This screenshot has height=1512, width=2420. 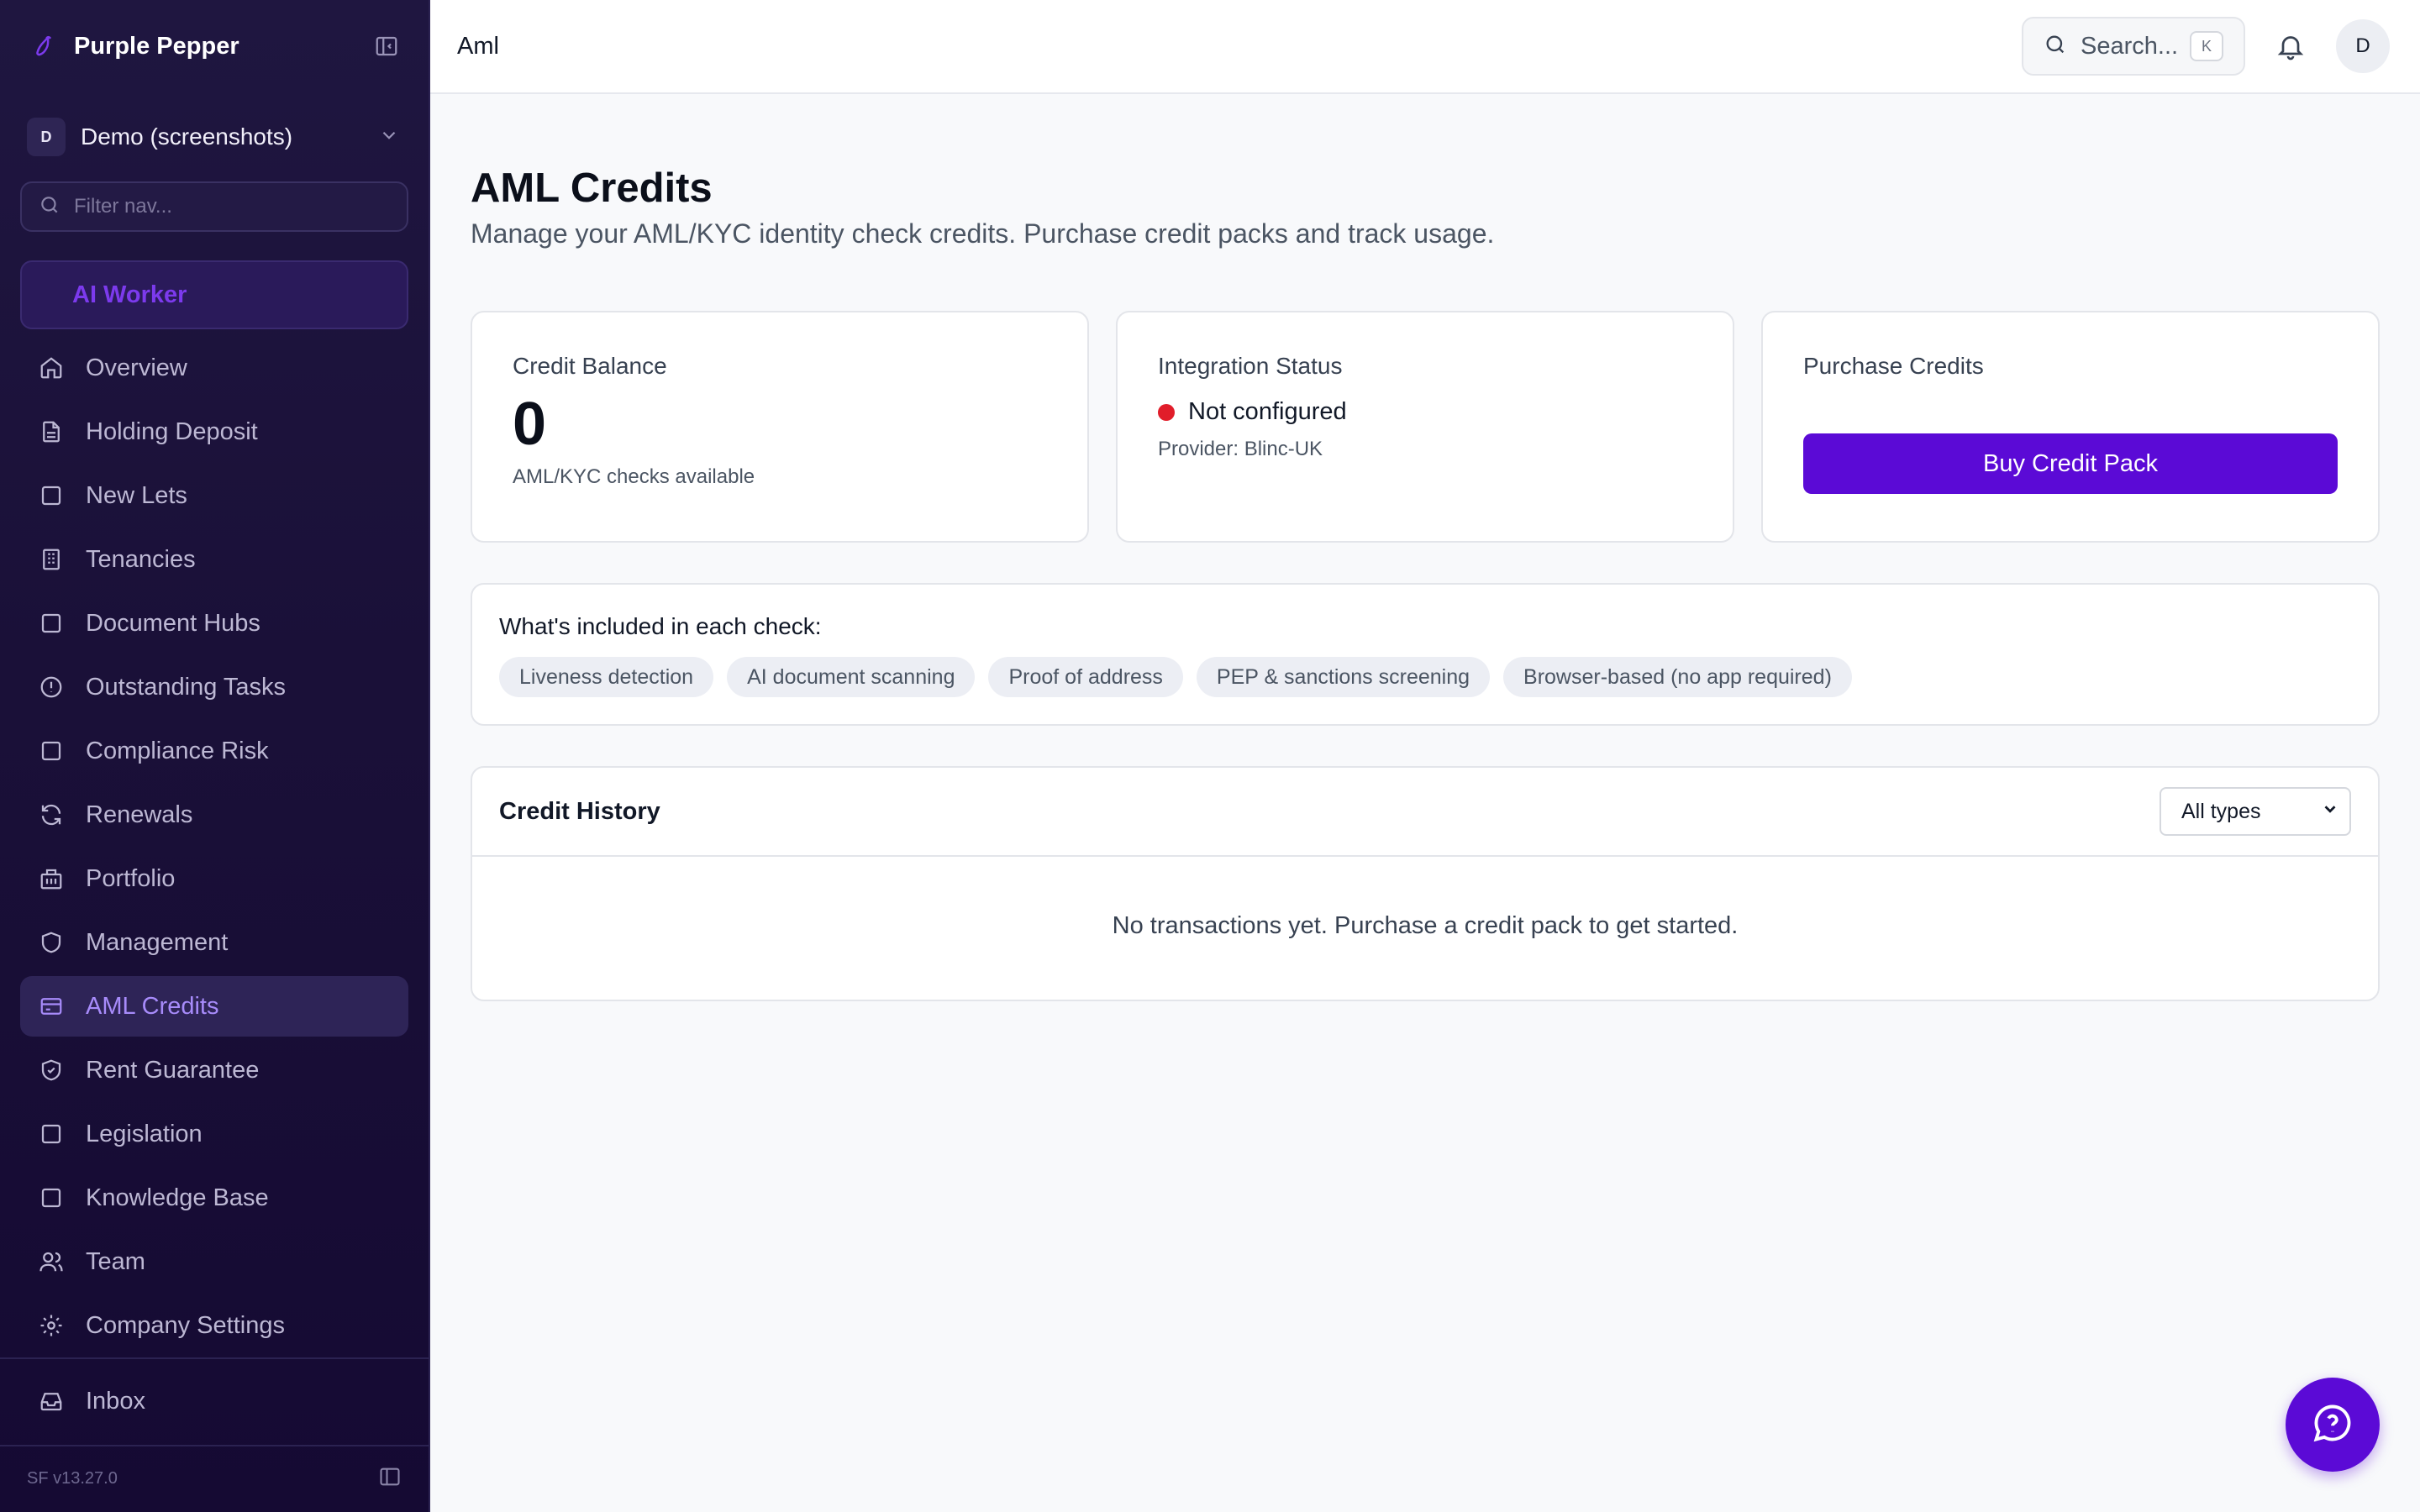 What do you see at coordinates (177, 1197) in the screenshot?
I see `sidebar-item-label: Knowledge Base` at bounding box center [177, 1197].